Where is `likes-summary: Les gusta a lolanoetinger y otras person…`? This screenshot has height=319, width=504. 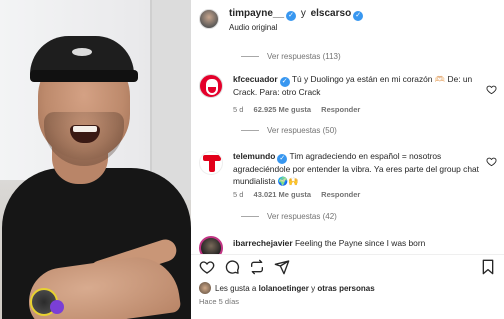 likes-summary: Les gusta a lolanoetinger y otras person… is located at coordinates (287, 288).